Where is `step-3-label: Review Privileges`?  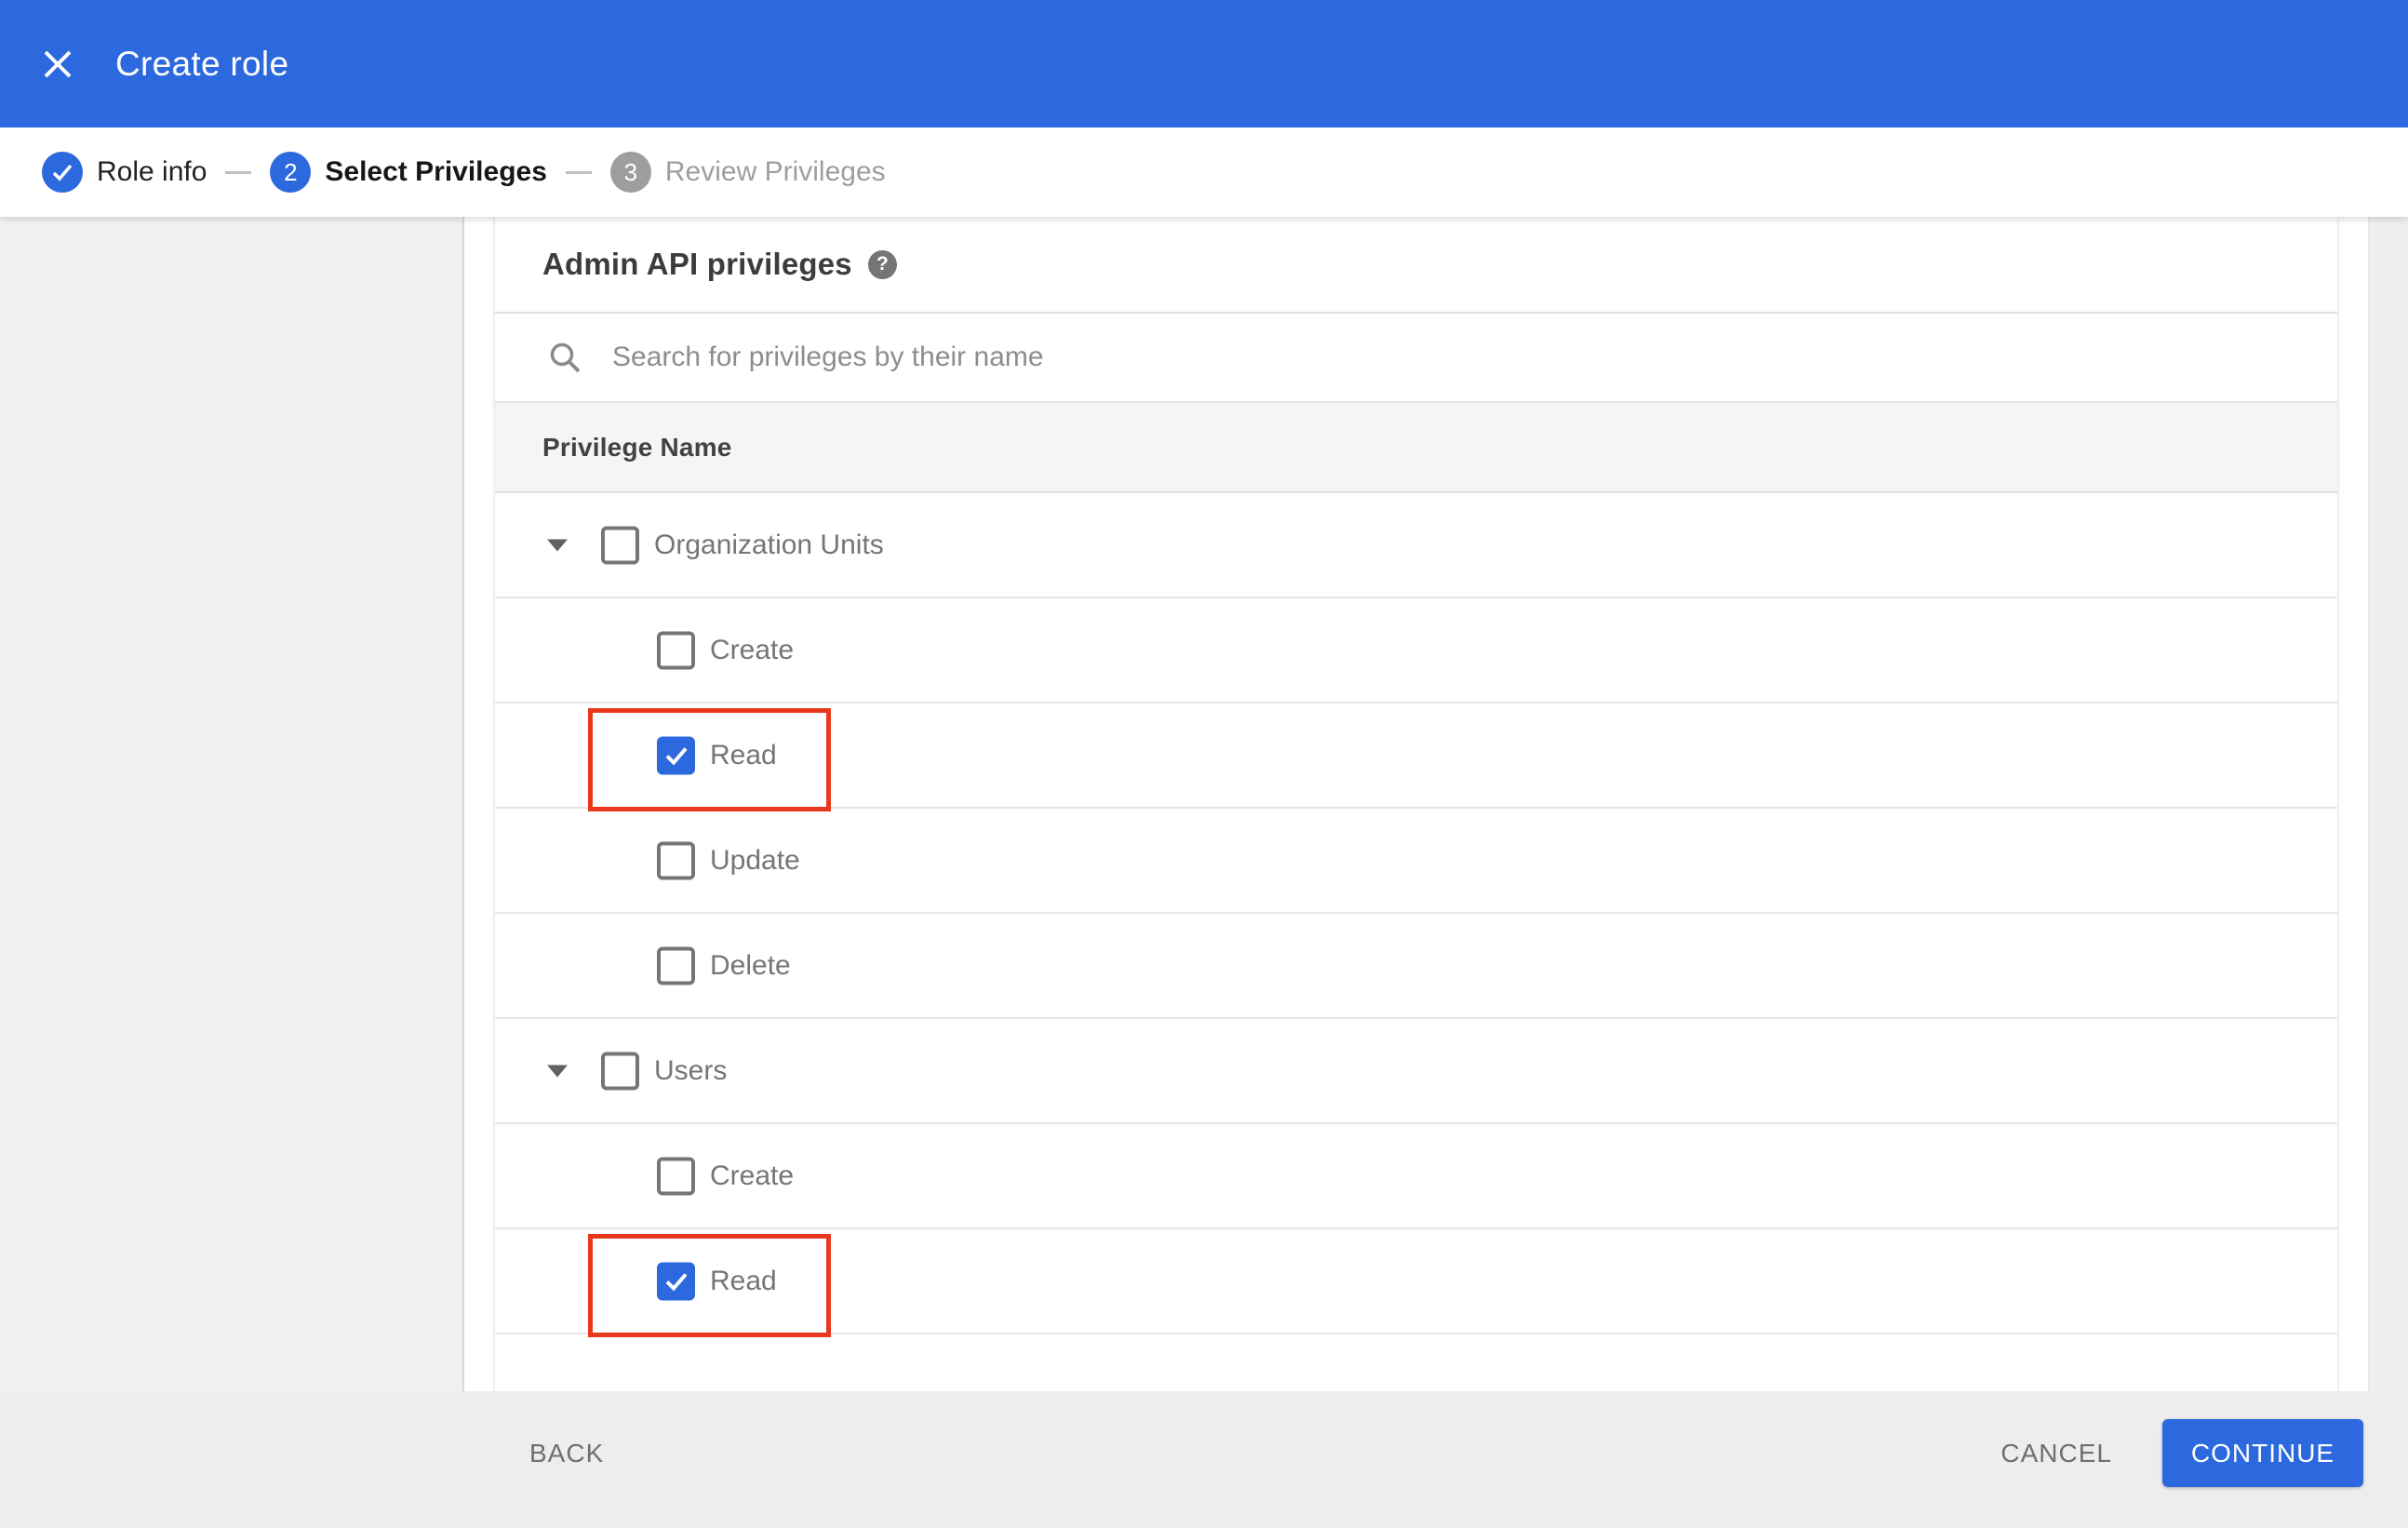
step-3-label: Review Privileges is located at coordinates (775, 171).